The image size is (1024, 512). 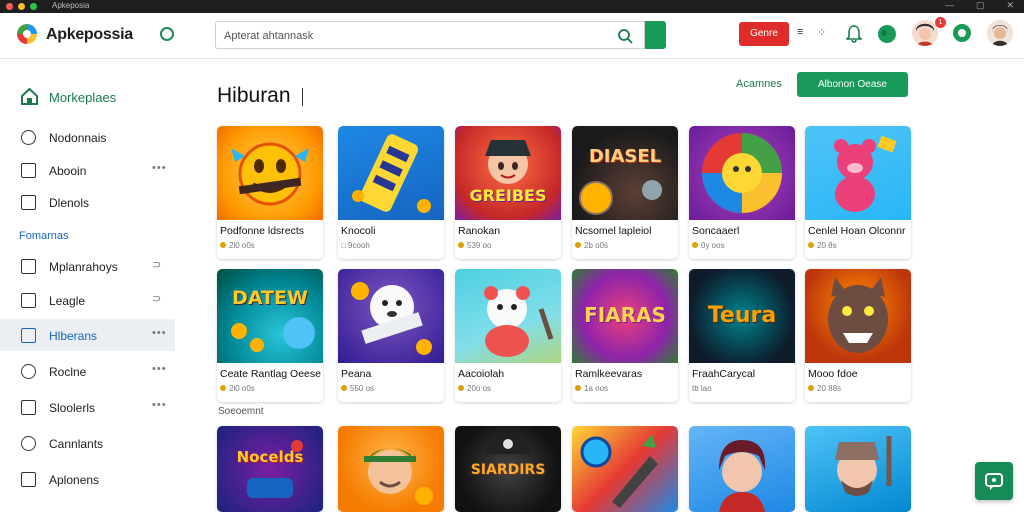 What do you see at coordinates (28, 407) in the screenshot?
I see `file-icon` at bounding box center [28, 407].